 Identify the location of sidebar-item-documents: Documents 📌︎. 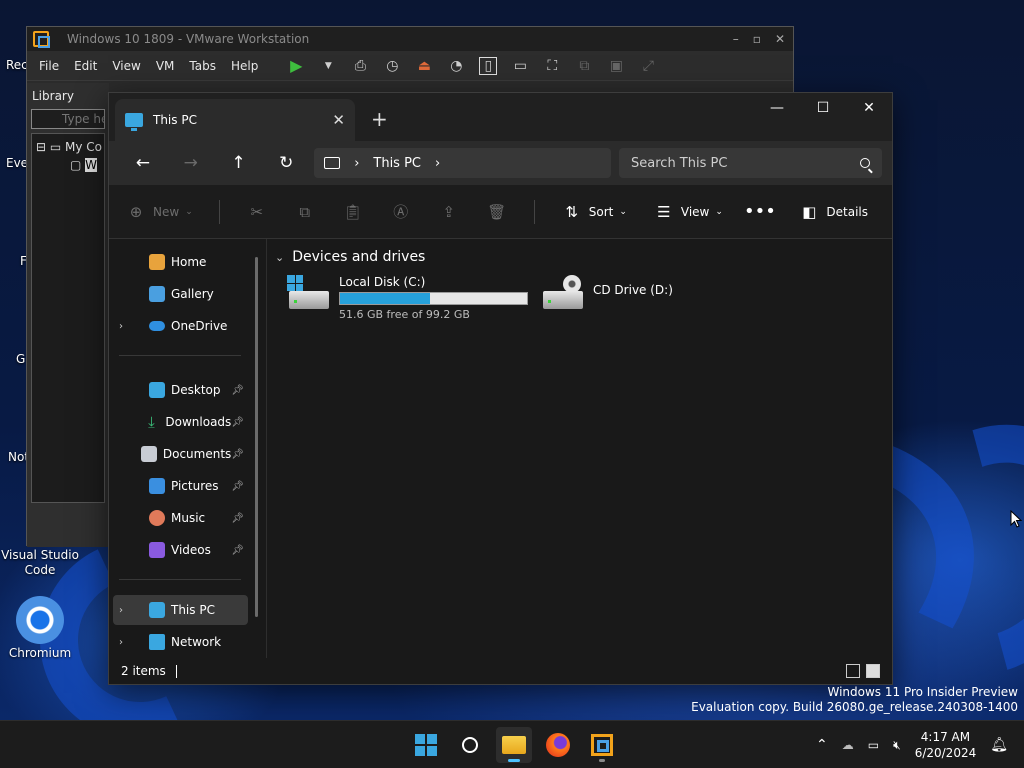
(180, 454).